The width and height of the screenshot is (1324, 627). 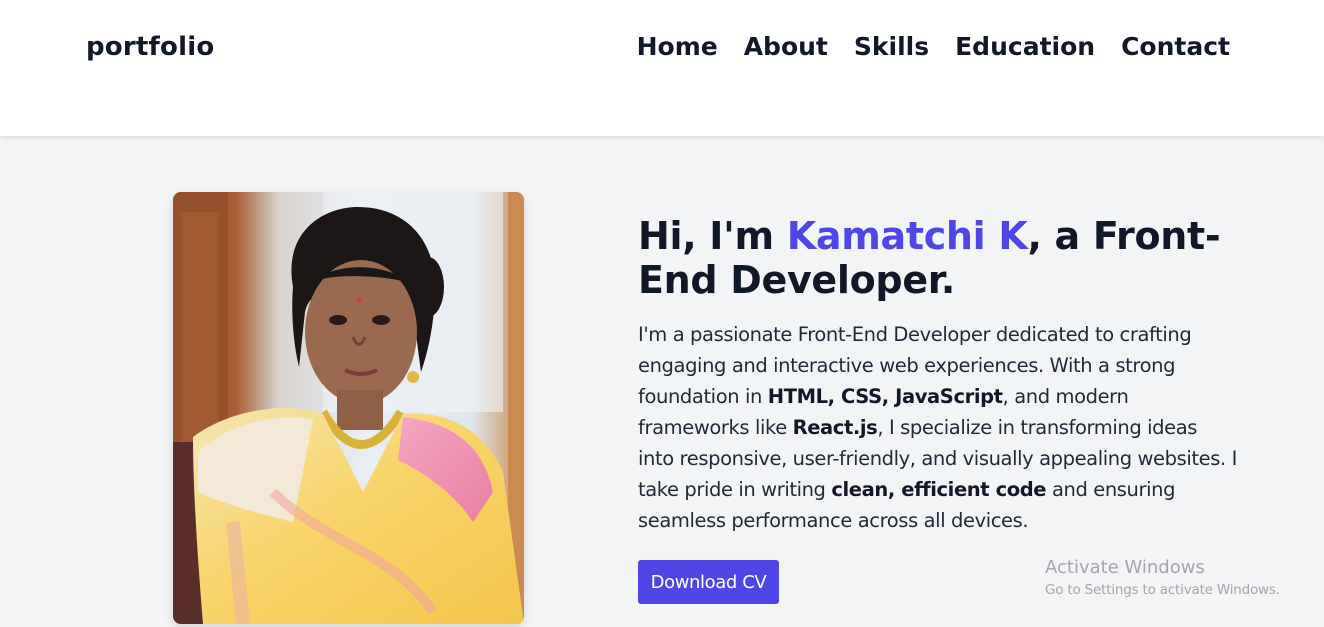 What do you see at coordinates (677, 46) in the screenshot?
I see `nav-link-home: Home` at bounding box center [677, 46].